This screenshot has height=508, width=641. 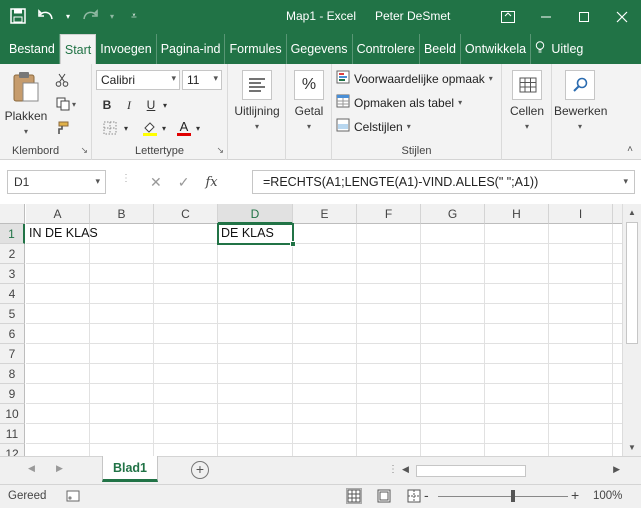 I want to click on undo-icon, so click(x=46, y=16).